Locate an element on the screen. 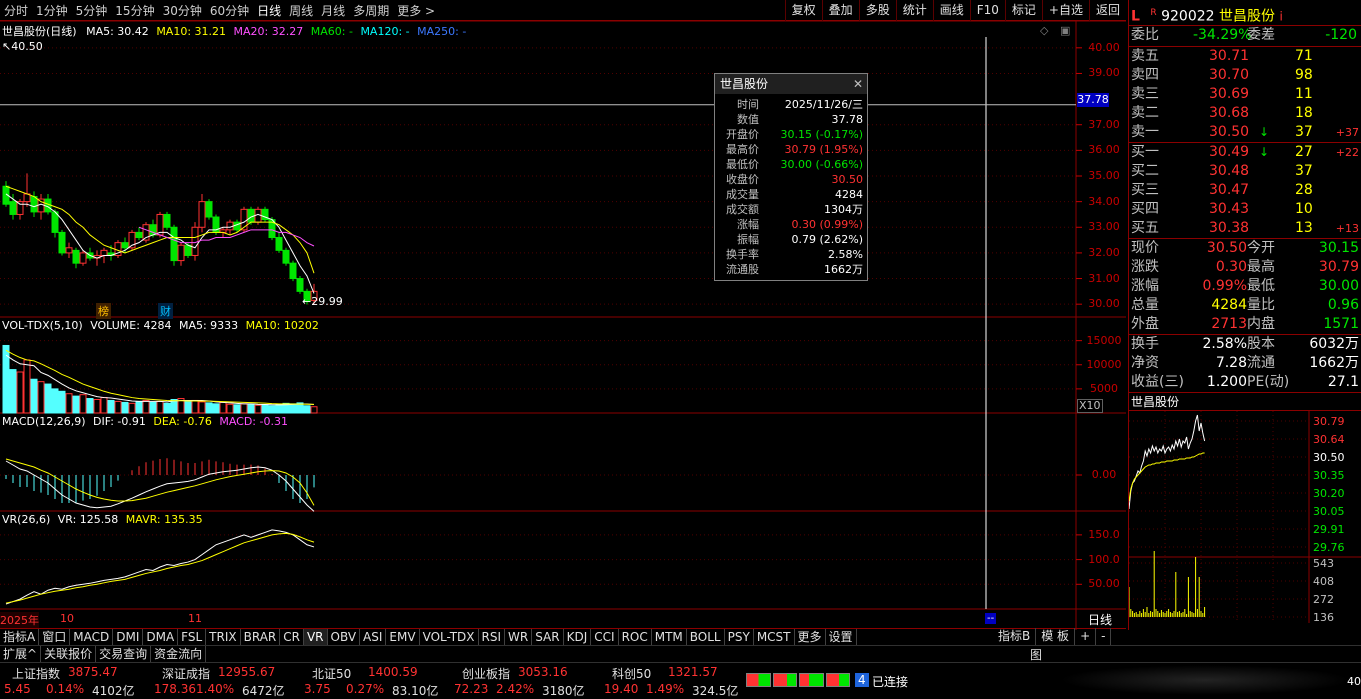 This screenshot has height=699, width=1361. stat2-label: 收益(三) is located at coordinates (1157, 382).